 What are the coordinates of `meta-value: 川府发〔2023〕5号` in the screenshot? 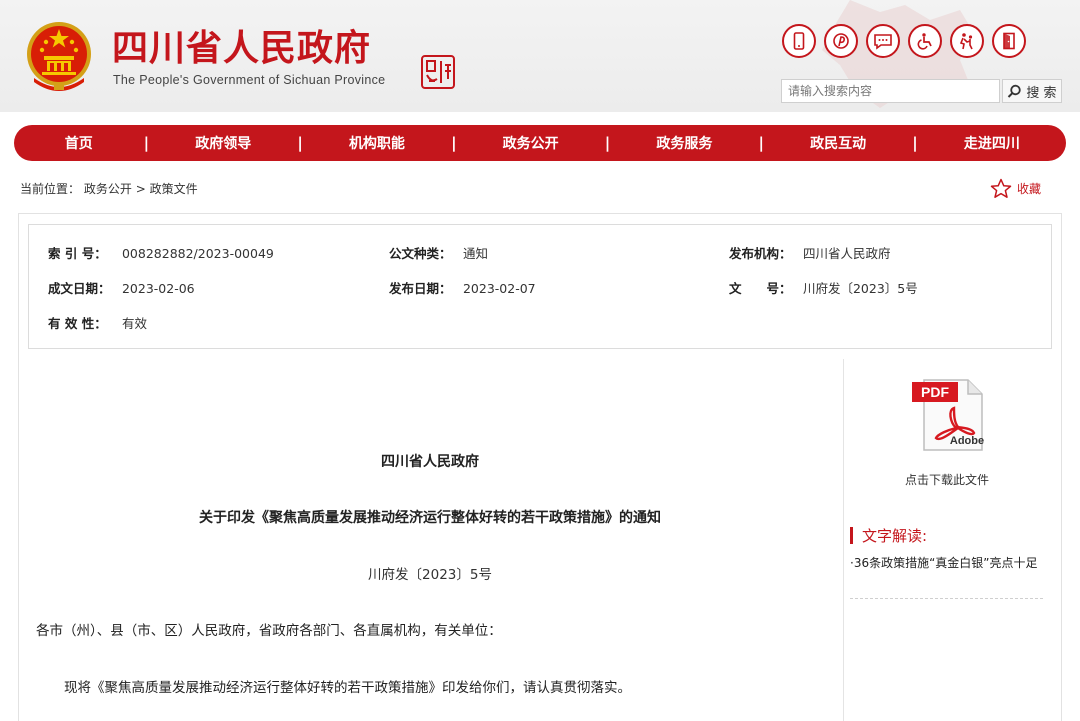 It's located at (860, 288).